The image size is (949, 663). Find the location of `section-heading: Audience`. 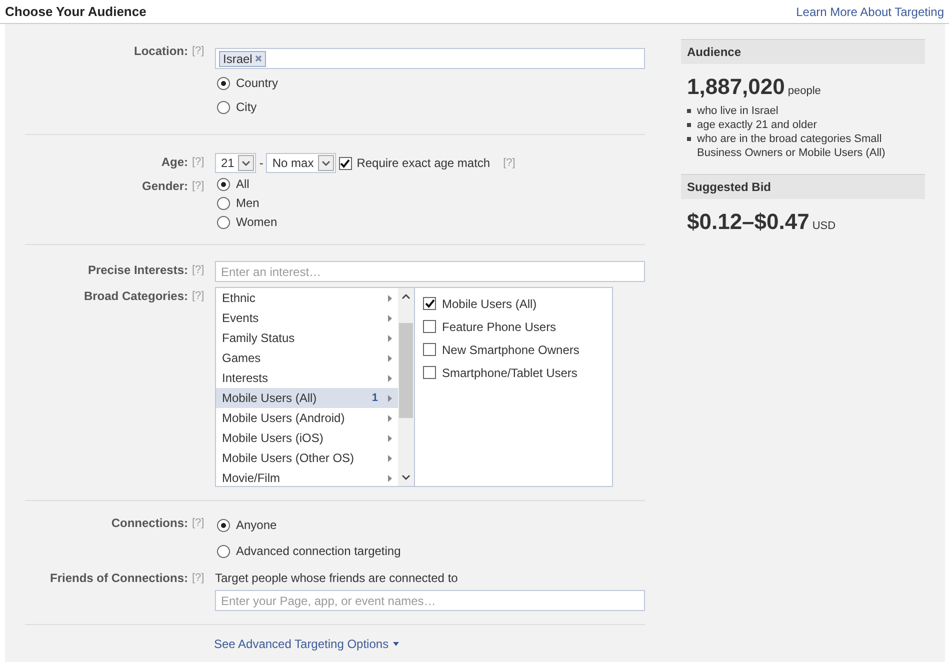

section-heading: Audience is located at coordinates (803, 51).